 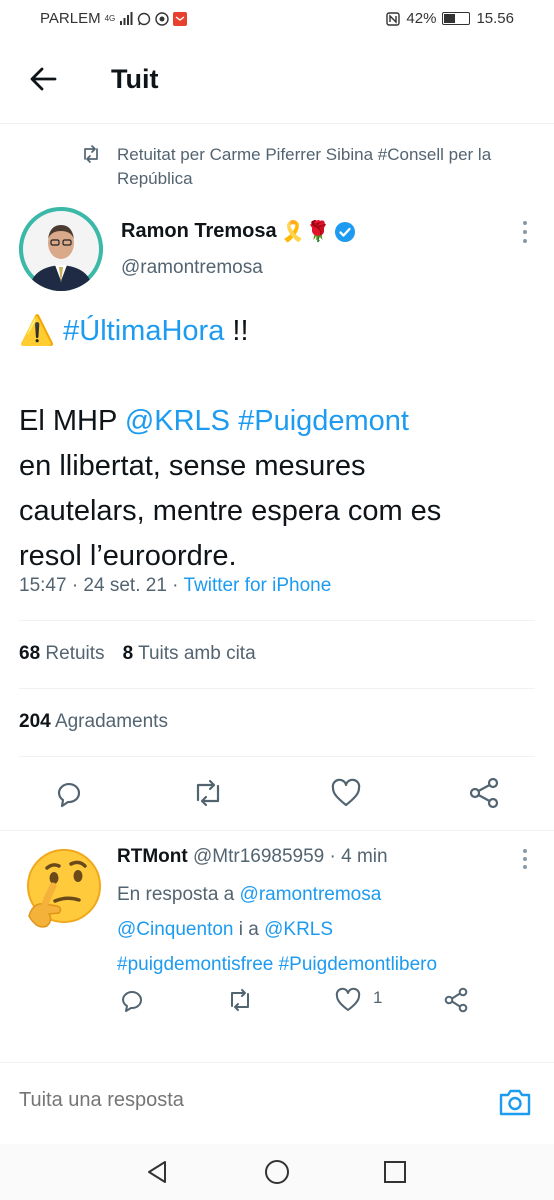 I want to click on author-handle: @ramontremosa, so click(x=192, y=268).